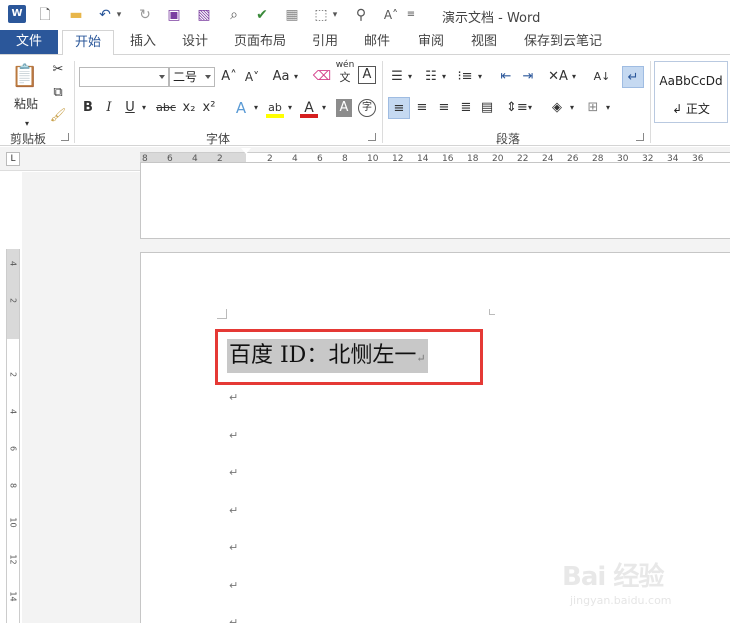 The width and height of the screenshot is (730, 623). I want to click on margin-corner-mark, so click(222, 314).